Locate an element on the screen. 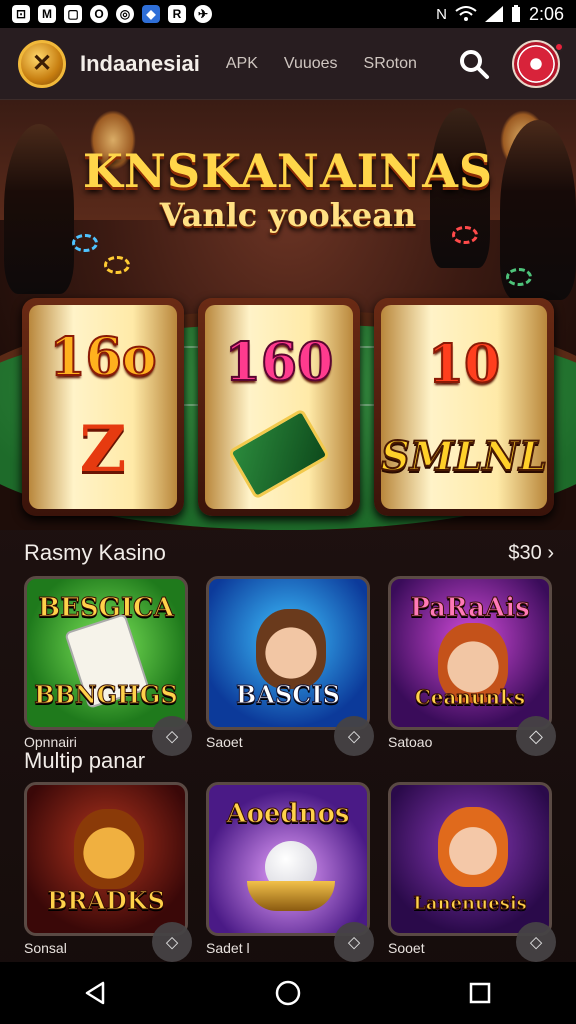 The width and height of the screenshot is (576, 1024). back-button is located at coordinates (96, 993).